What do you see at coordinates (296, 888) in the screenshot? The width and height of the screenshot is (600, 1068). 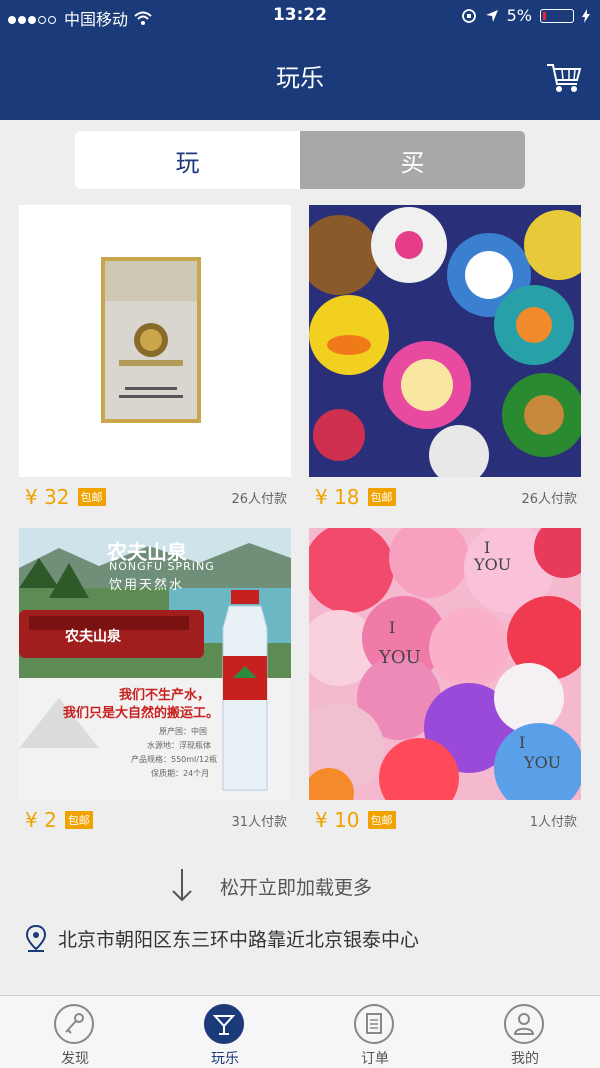 I see `load-more-label: 松开立即加载更多` at bounding box center [296, 888].